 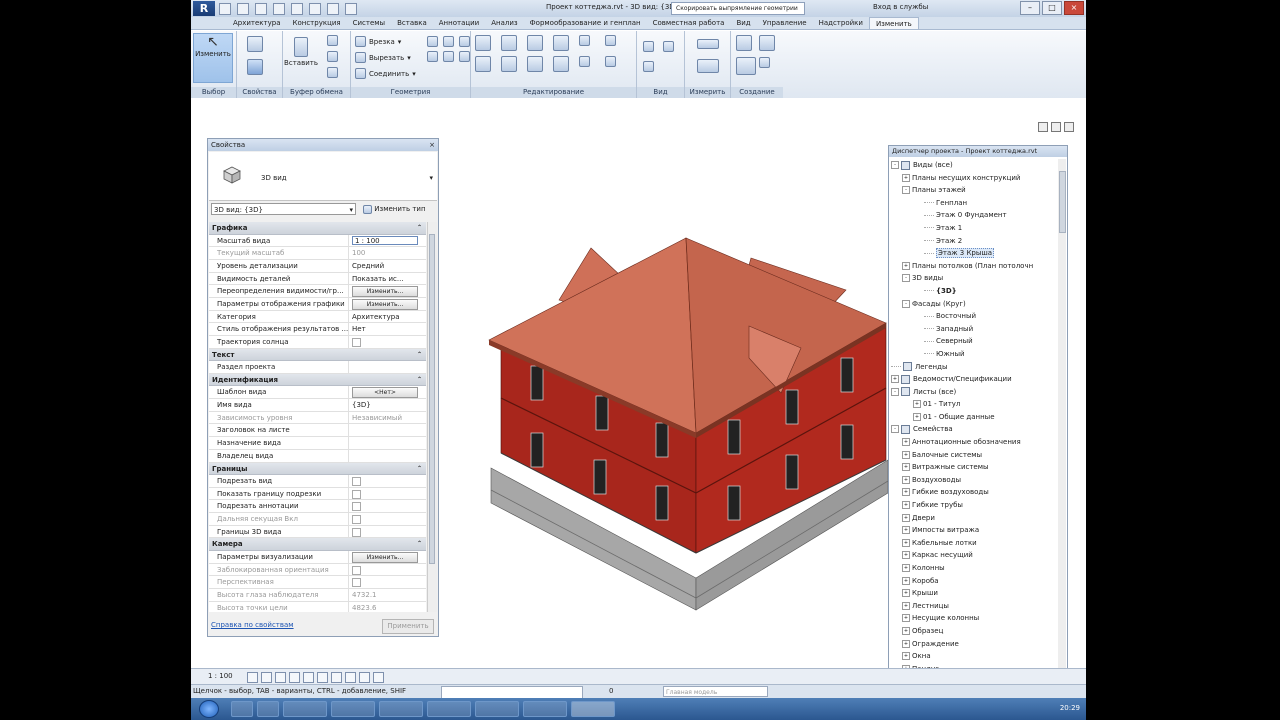 I want to click on collapse-icon: ⌃, so click(x=419, y=469).